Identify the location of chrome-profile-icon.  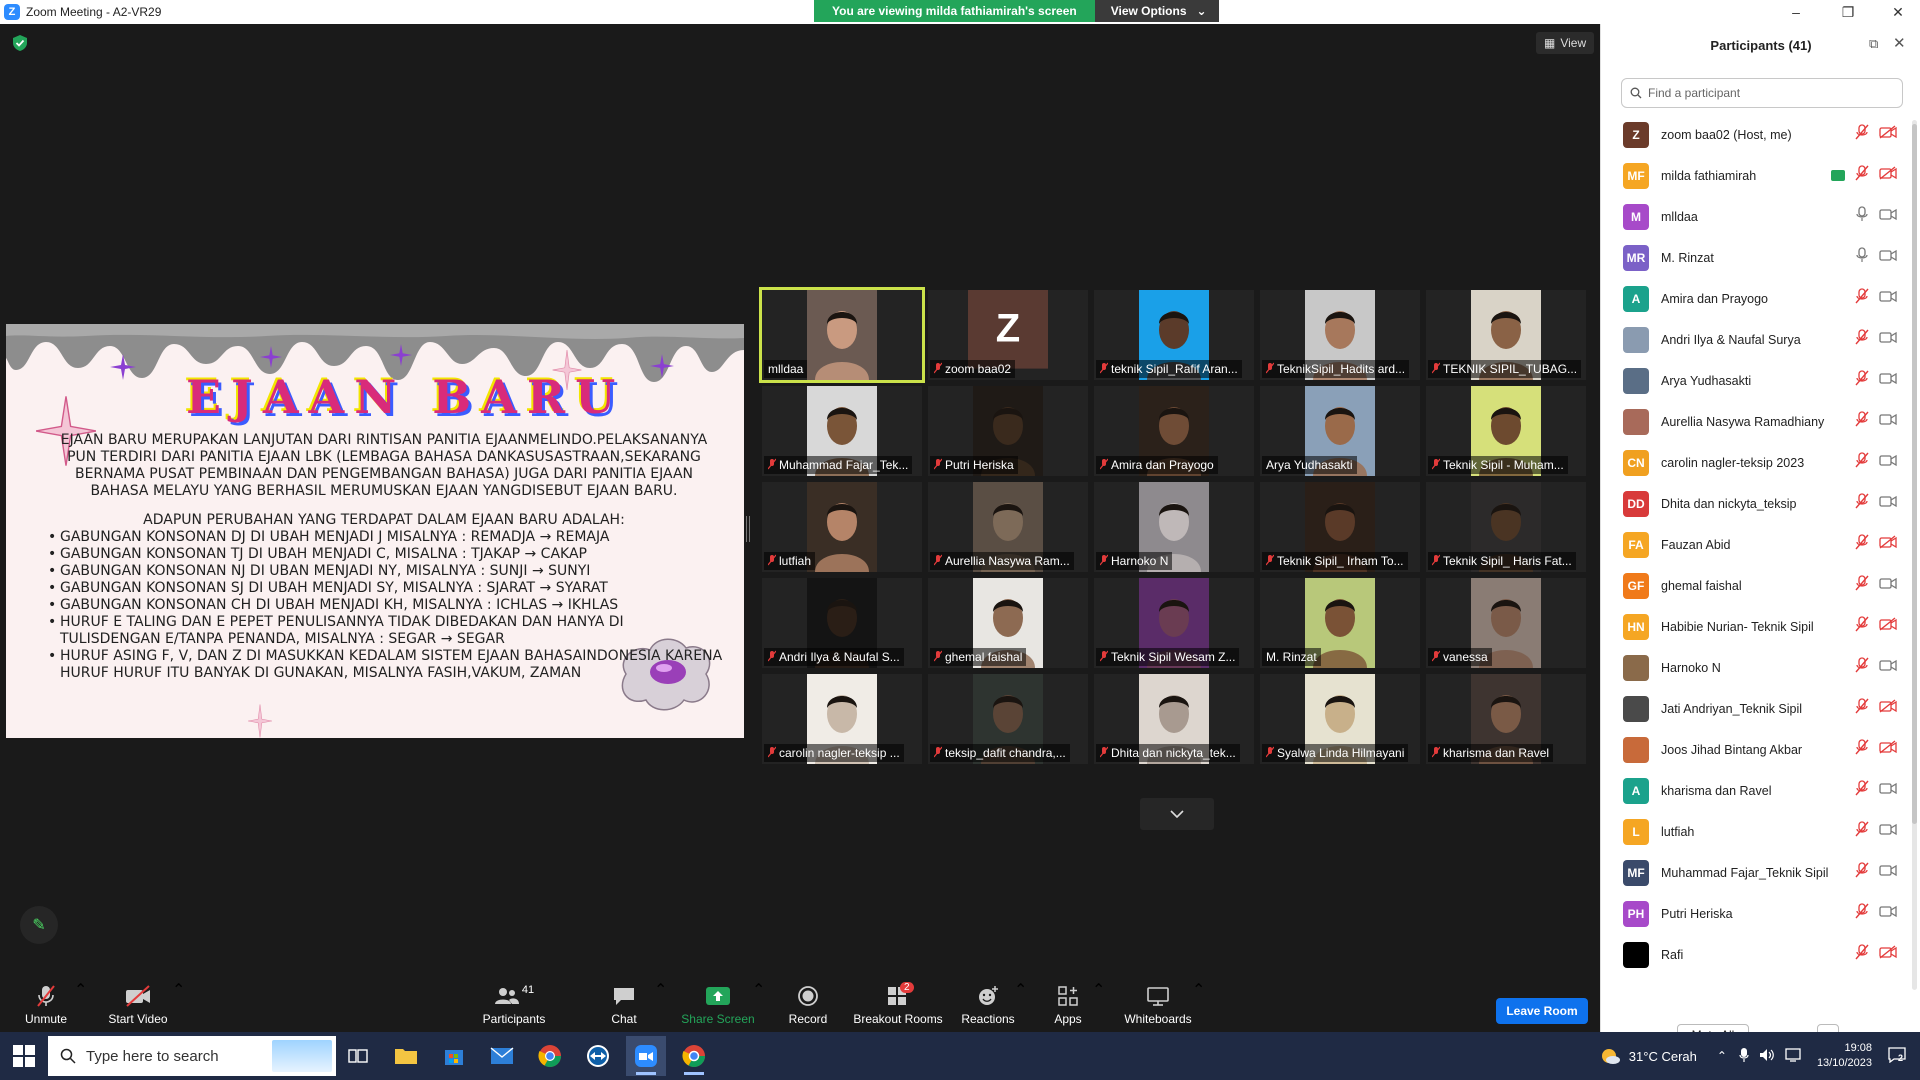
(694, 1056).